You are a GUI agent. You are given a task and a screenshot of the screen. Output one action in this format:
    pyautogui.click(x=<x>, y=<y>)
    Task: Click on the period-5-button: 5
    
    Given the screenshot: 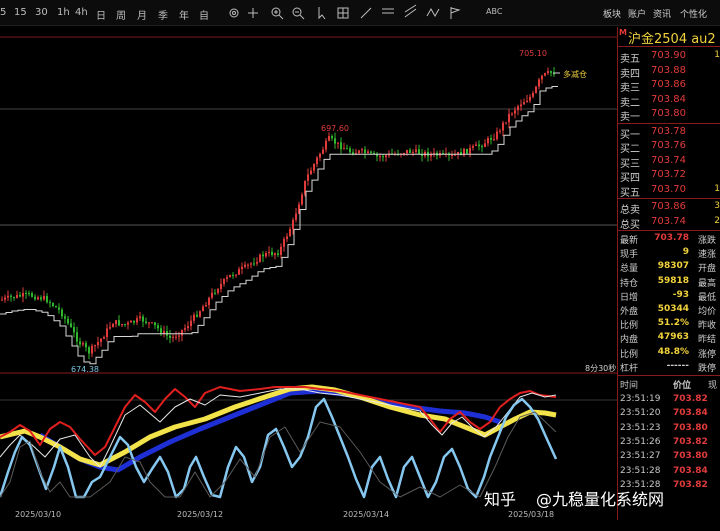 What is the action you would take?
    pyautogui.click(x=3, y=12)
    